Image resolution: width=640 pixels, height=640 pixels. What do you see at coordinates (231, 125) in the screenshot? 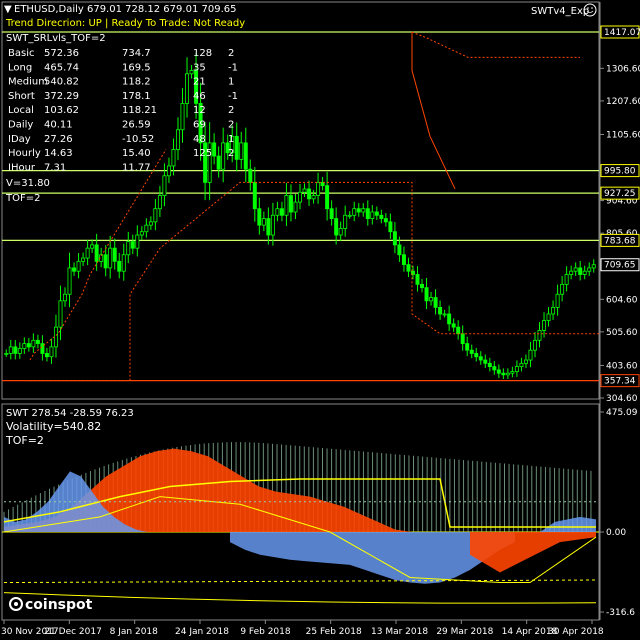
I see `info-cell-v4: 2` at bounding box center [231, 125].